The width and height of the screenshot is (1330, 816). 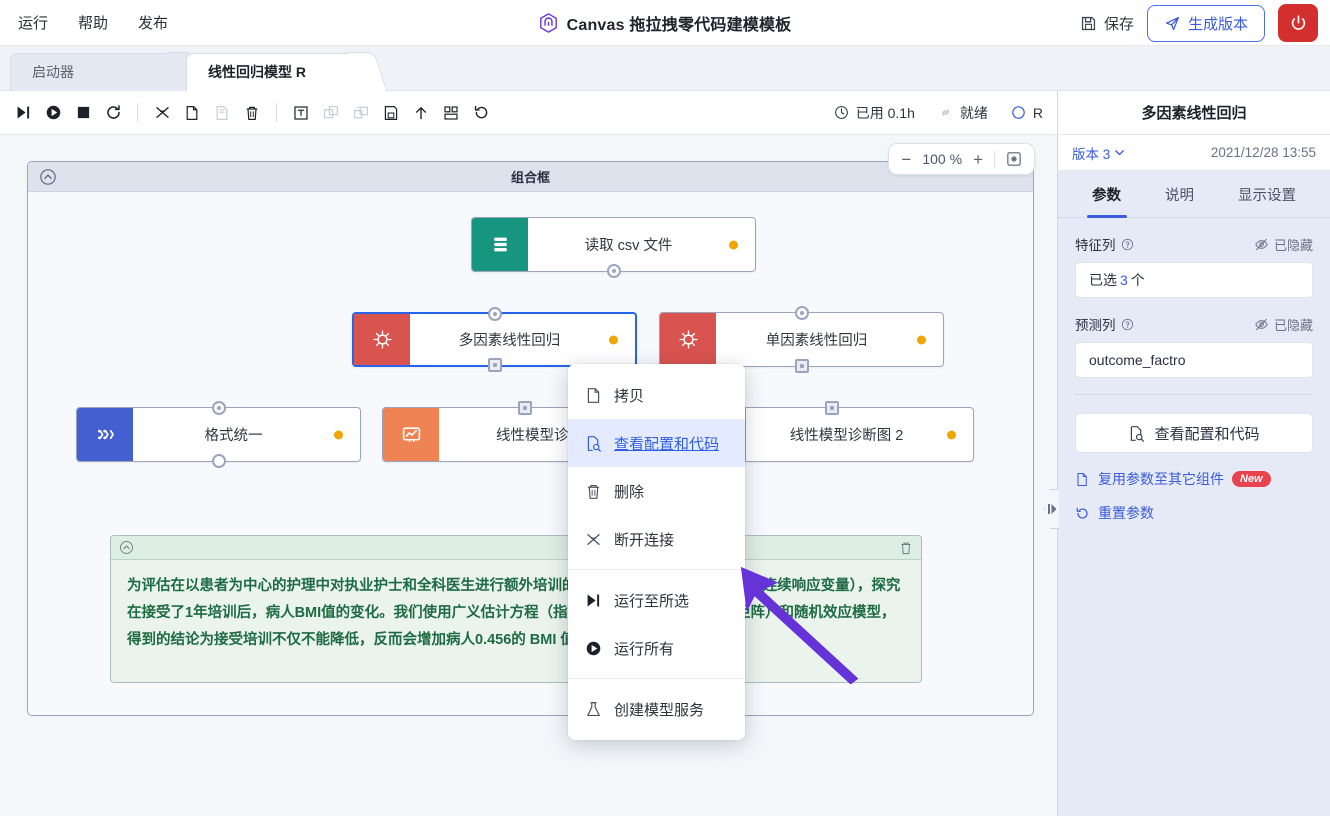 What do you see at coordinates (1107, 23) in the screenshot?
I see `save-button: 保存` at bounding box center [1107, 23].